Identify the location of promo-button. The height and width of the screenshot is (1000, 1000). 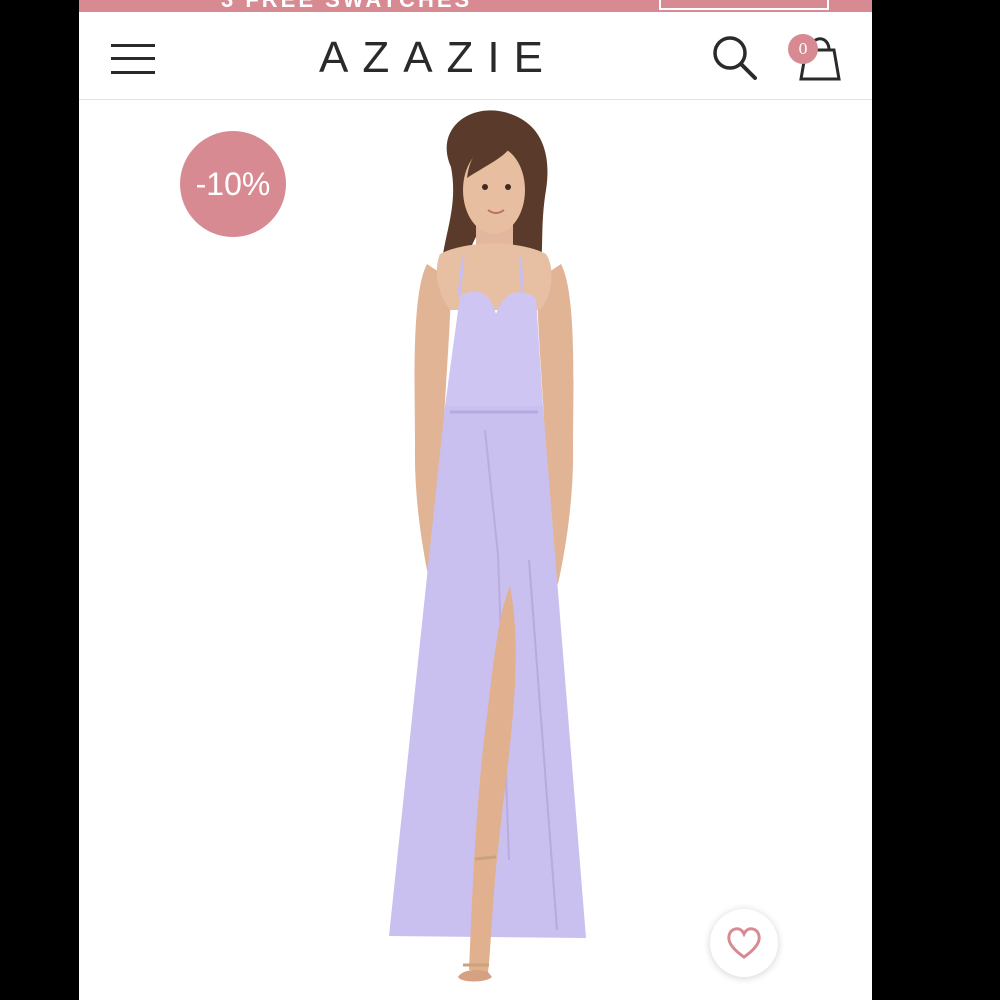
(744, 5).